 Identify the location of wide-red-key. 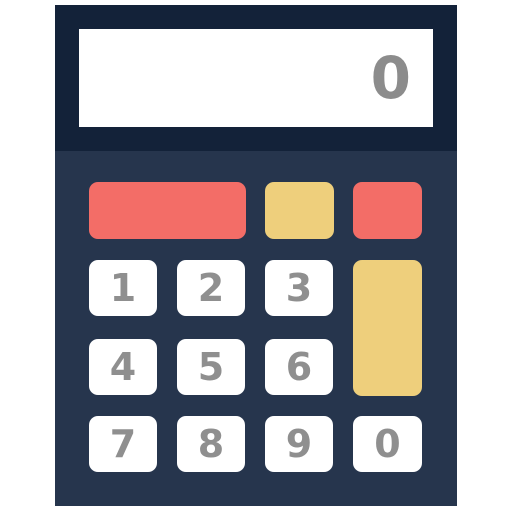
(167, 210).